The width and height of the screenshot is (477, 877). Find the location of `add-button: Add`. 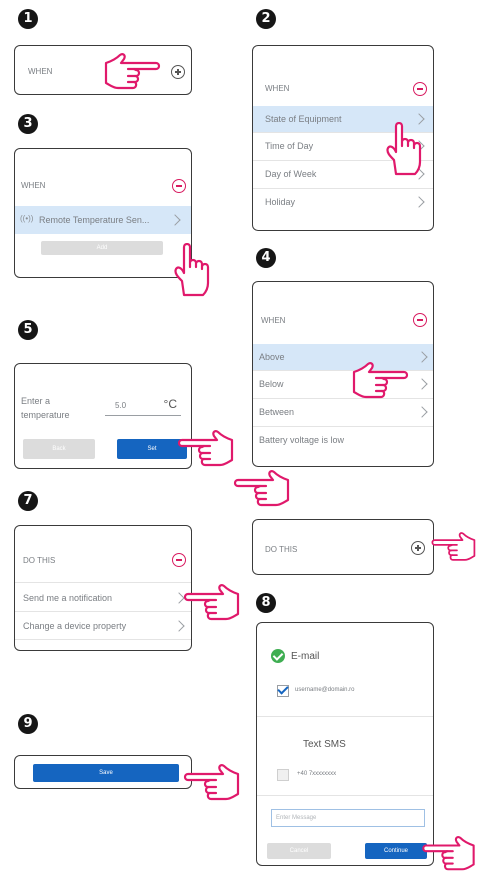

add-button: Add is located at coordinates (102, 248).